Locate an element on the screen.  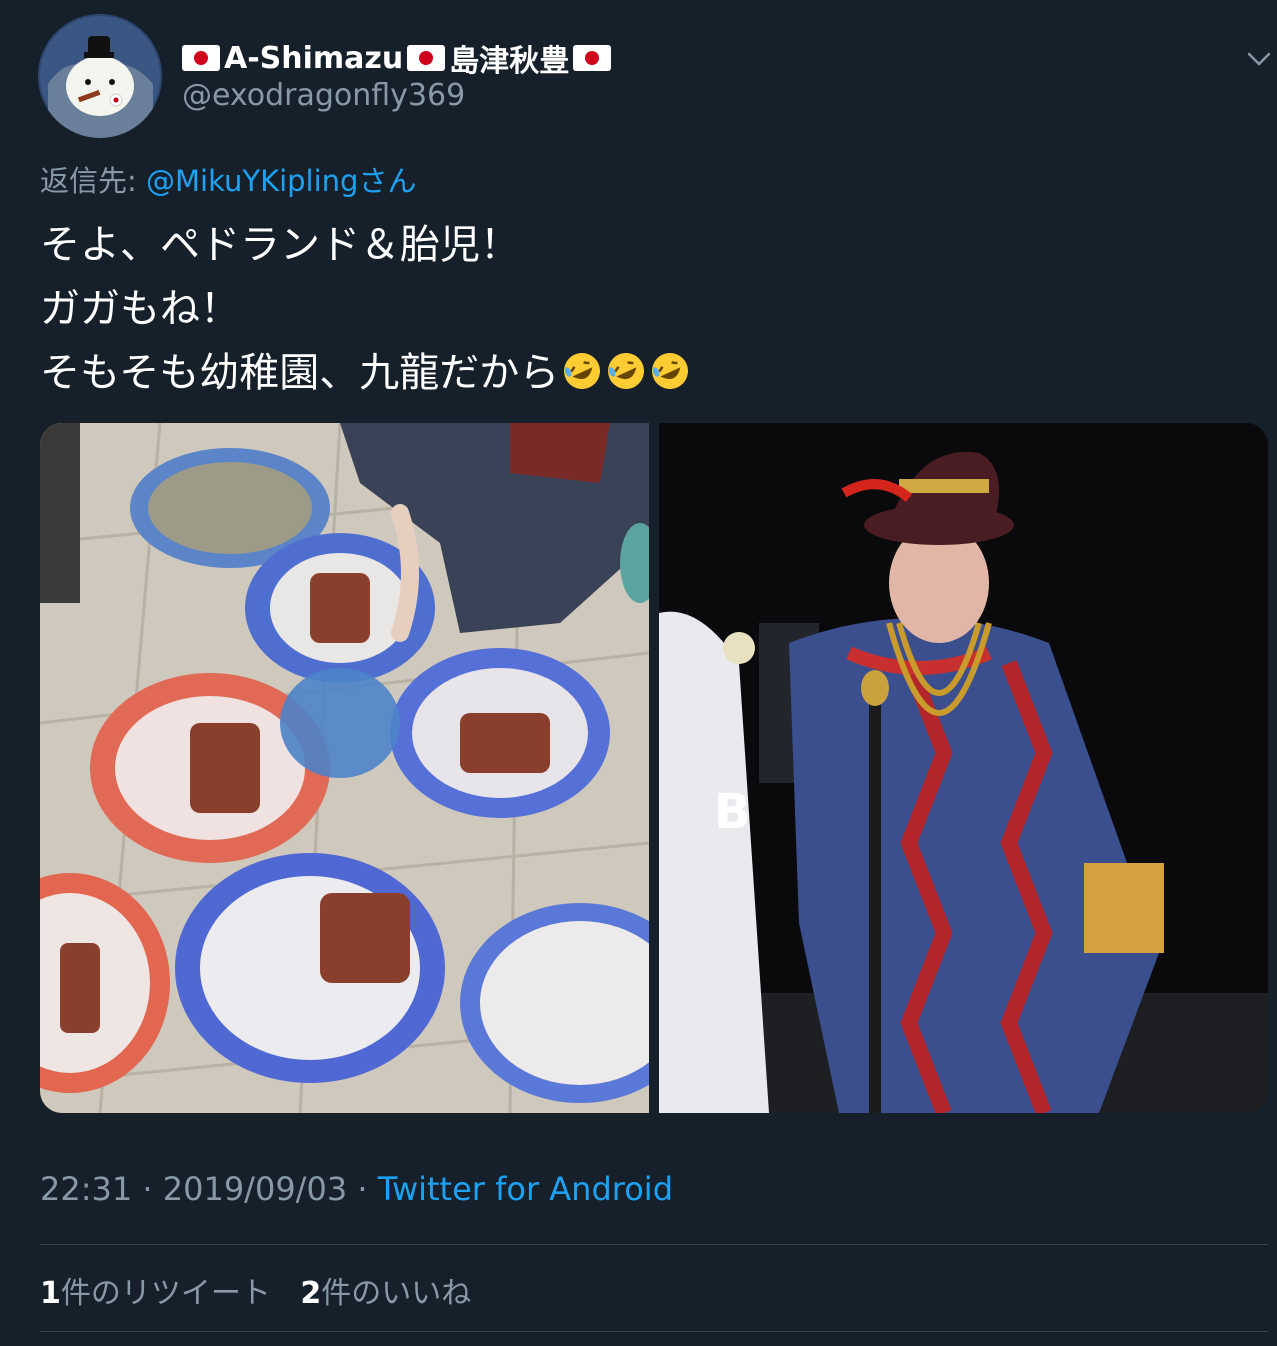
reply-mention-link: @MikuYKiplingさん is located at coordinates (281, 181).